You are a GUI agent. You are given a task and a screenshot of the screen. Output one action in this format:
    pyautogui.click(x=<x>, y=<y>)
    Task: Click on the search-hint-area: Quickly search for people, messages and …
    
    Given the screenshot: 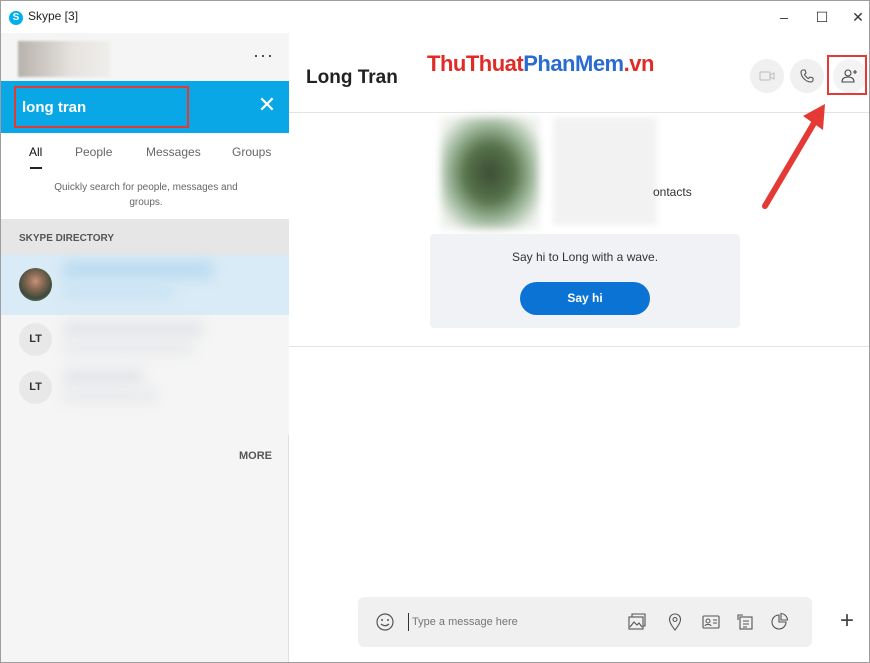 What is the action you would take?
    pyautogui.click(x=145, y=196)
    